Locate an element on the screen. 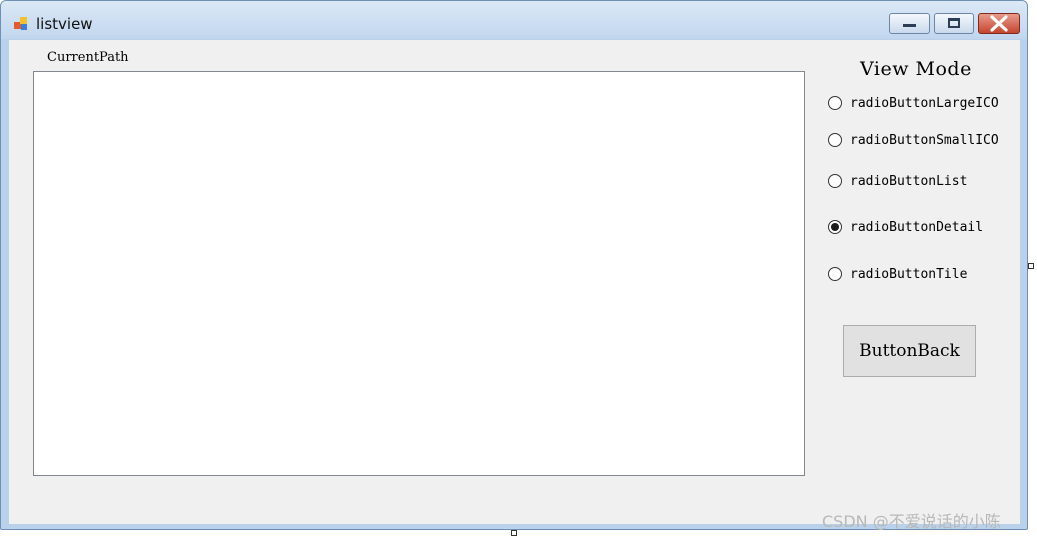 The height and width of the screenshot is (537, 1037). resize-handle-bottom is located at coordinates (514, 533).